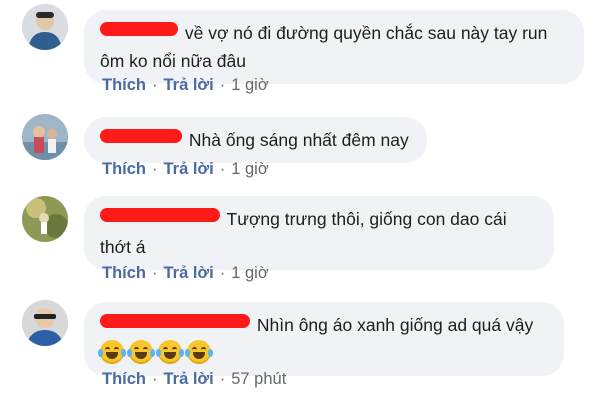 This screenshot has height=400, width=600. I want to click on comment-text: Nhìn ông áo xanh giống ad quá vậy, so click(395, 325).